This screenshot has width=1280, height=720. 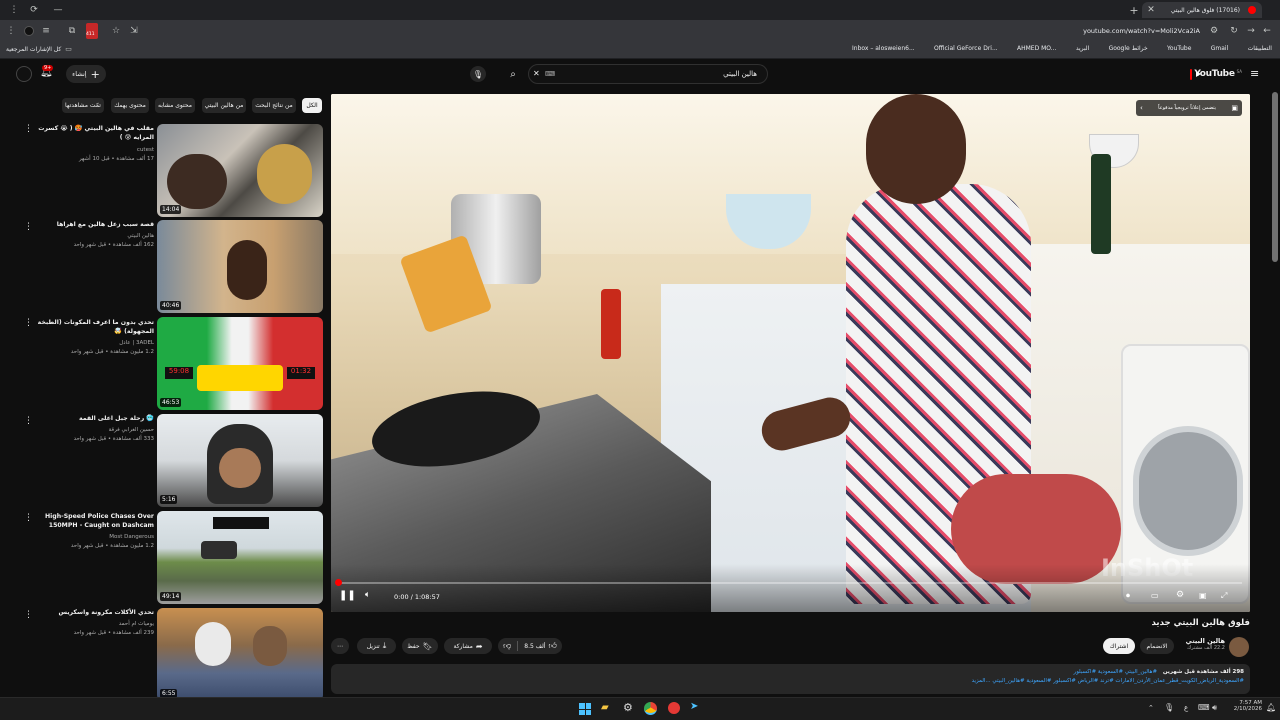 What do you see at coordinates (116, 31) in the screenshot?
I see `bookmark-star-icon: ☆` at bounding box center [116, 31].